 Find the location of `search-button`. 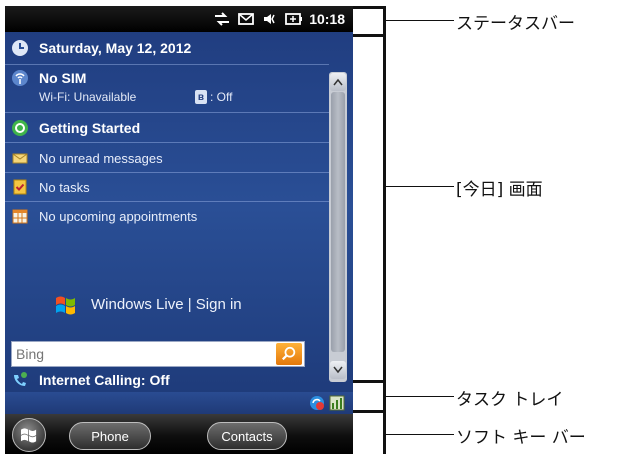

search-button is located at coordinates (289, 354).